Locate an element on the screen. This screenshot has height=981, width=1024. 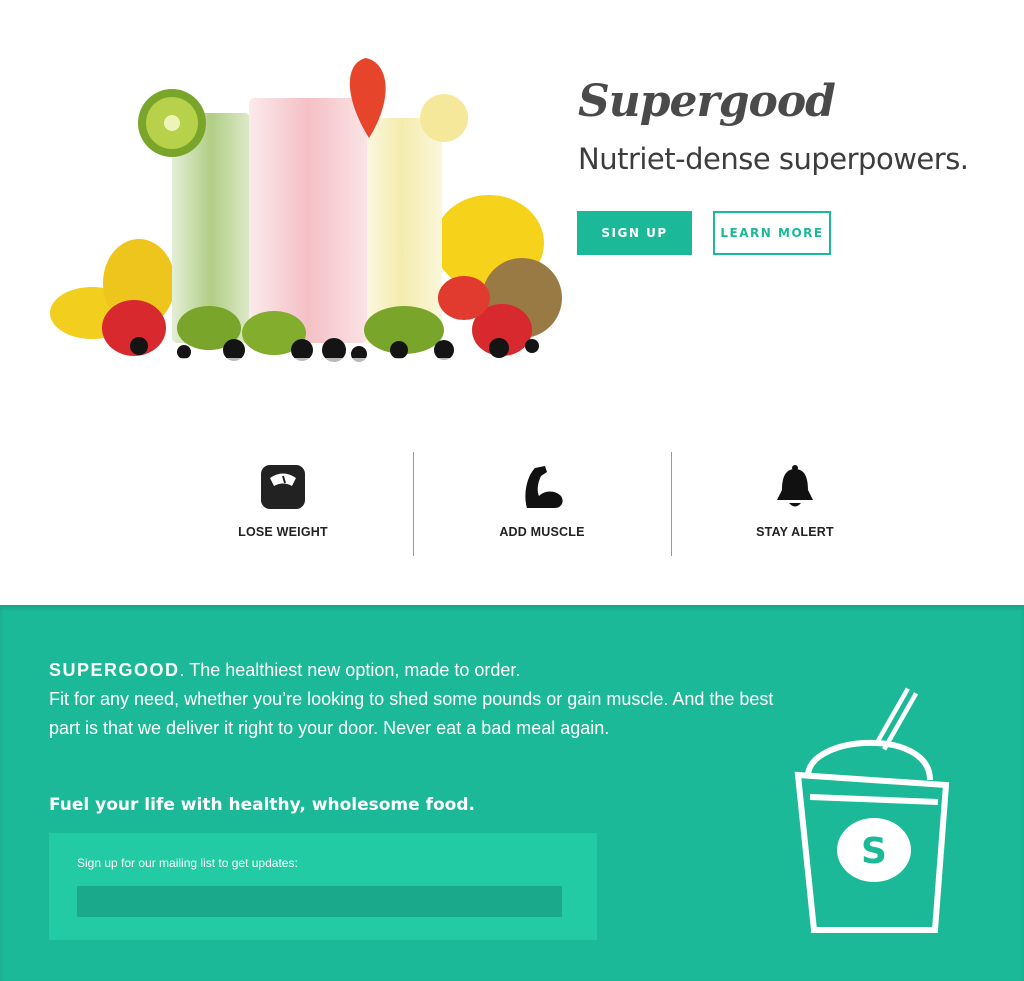
learn-more-button: LEARN MORE is located at coordinates (772, 233).